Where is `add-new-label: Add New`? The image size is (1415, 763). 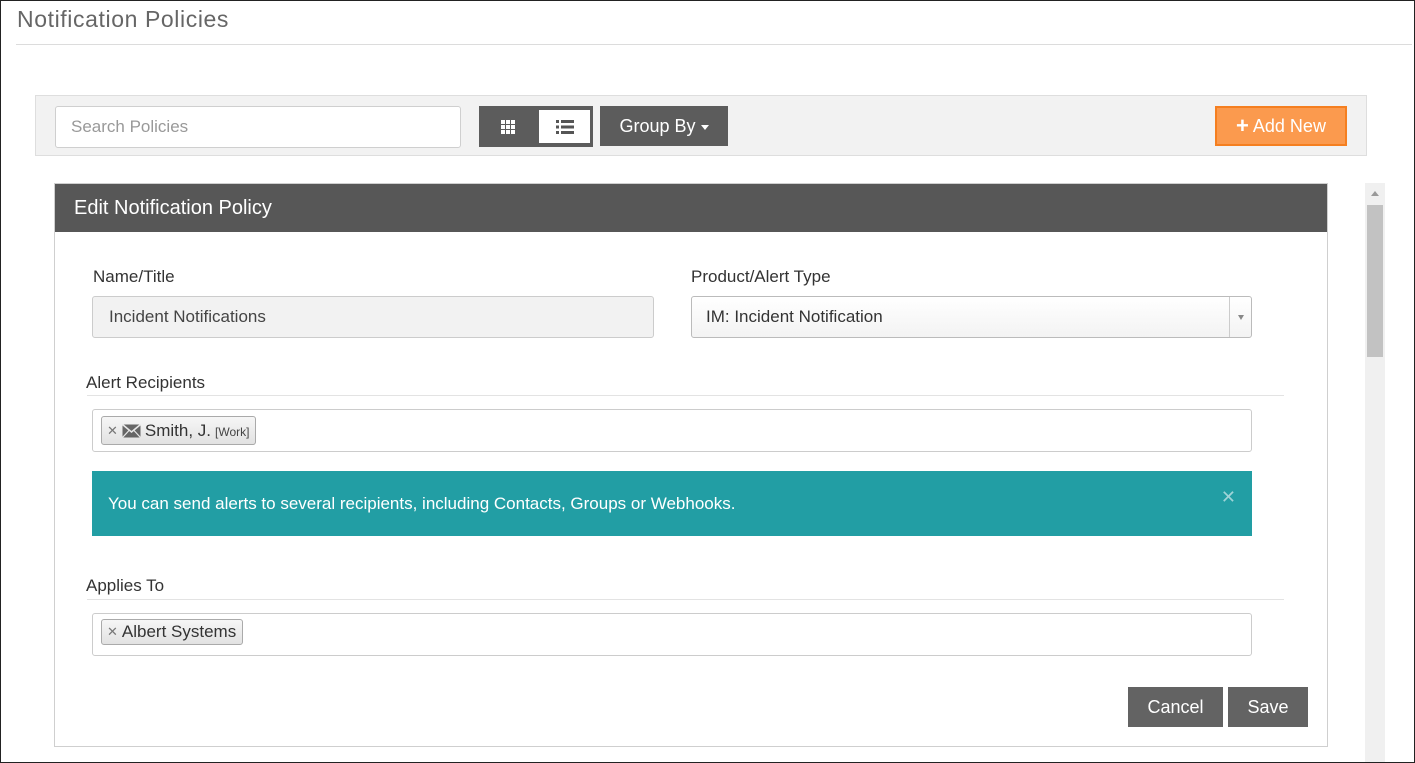 add-new-label: Add New is located at coordinates (1289, 125).